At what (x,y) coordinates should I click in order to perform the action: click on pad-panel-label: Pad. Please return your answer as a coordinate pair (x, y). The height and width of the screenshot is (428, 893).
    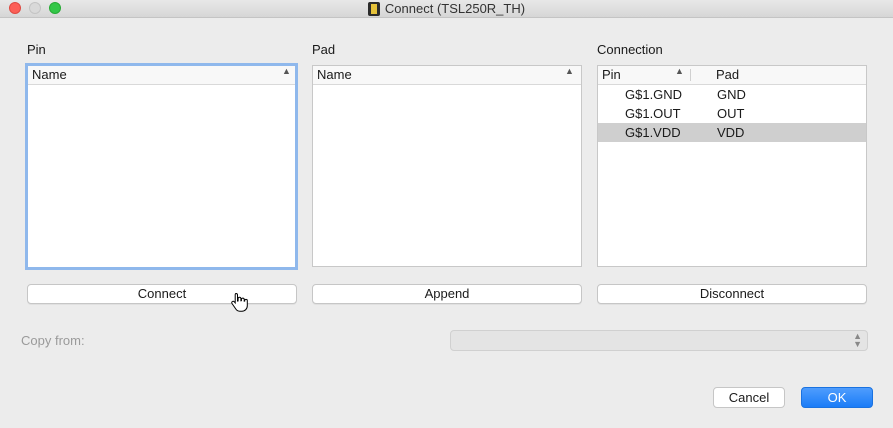
    Looking at the image, I should click on (324, 49).